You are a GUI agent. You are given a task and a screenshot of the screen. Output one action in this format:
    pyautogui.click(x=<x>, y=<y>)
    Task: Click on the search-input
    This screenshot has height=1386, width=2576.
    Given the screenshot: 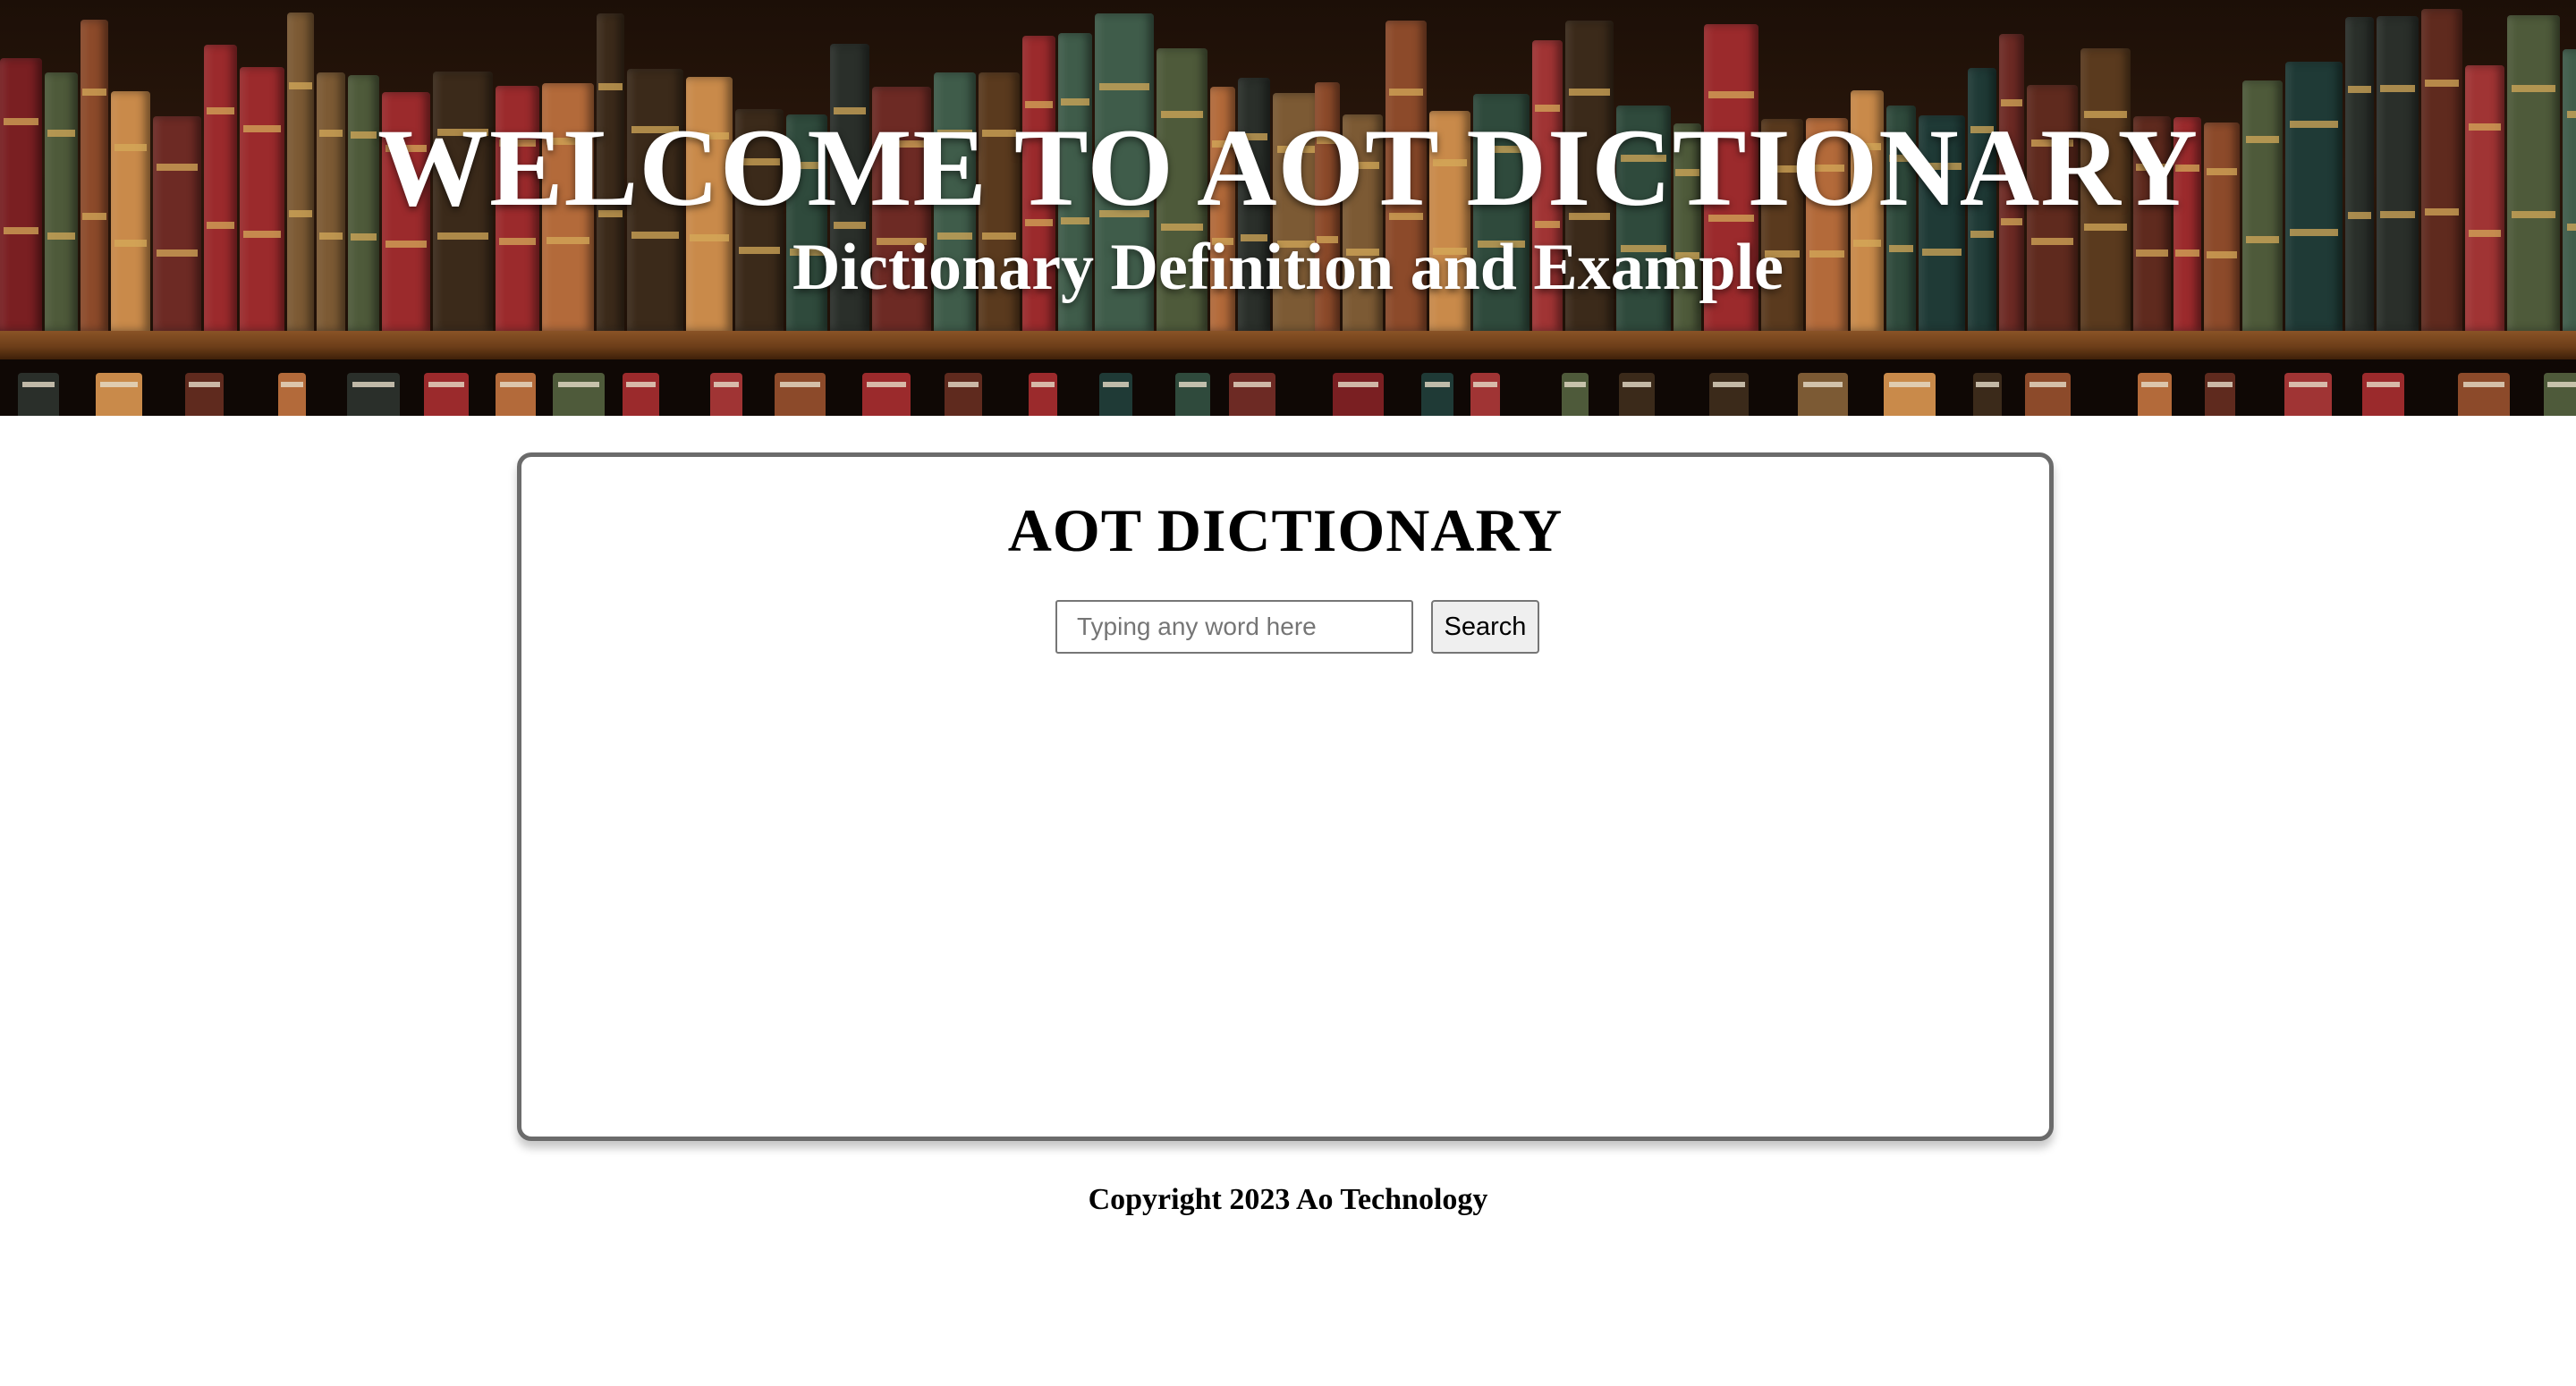 What is the action you would take?
    pyautogui.click(x=1234, y=627)
    